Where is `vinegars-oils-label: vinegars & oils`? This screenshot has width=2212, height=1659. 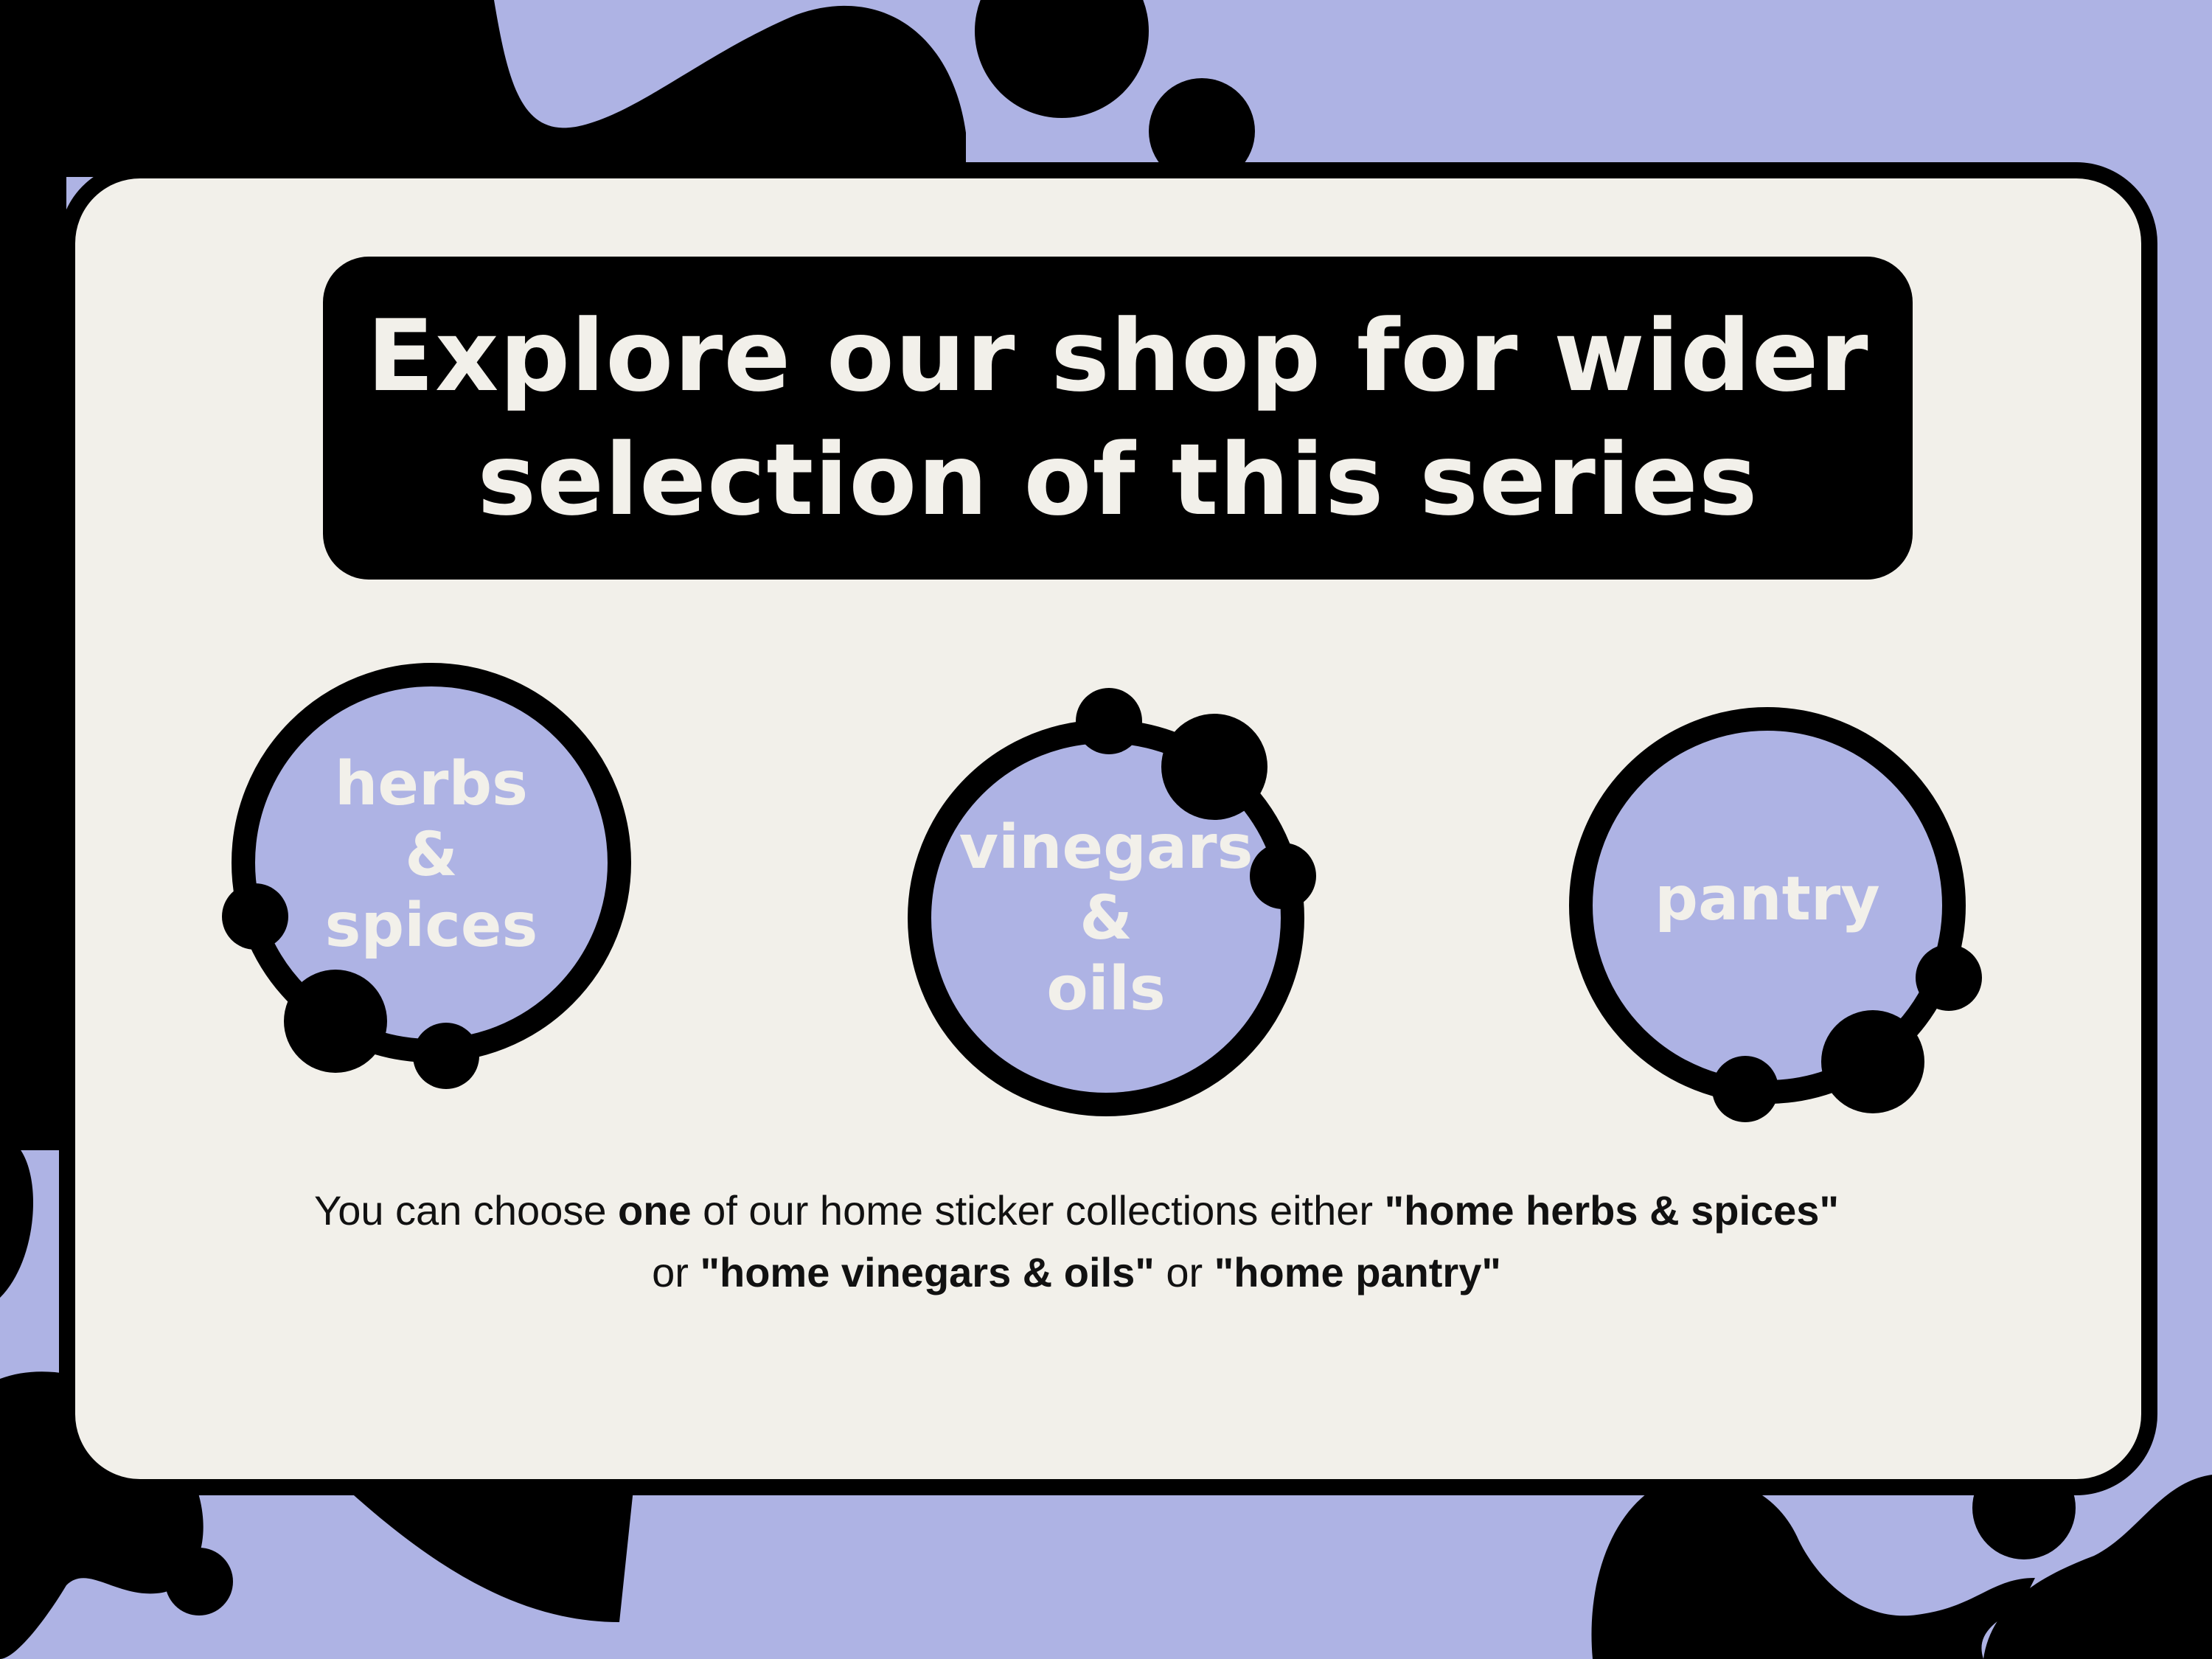
vinegars-oils-label: vinegars & oils is located at coordinates (1106, 918).